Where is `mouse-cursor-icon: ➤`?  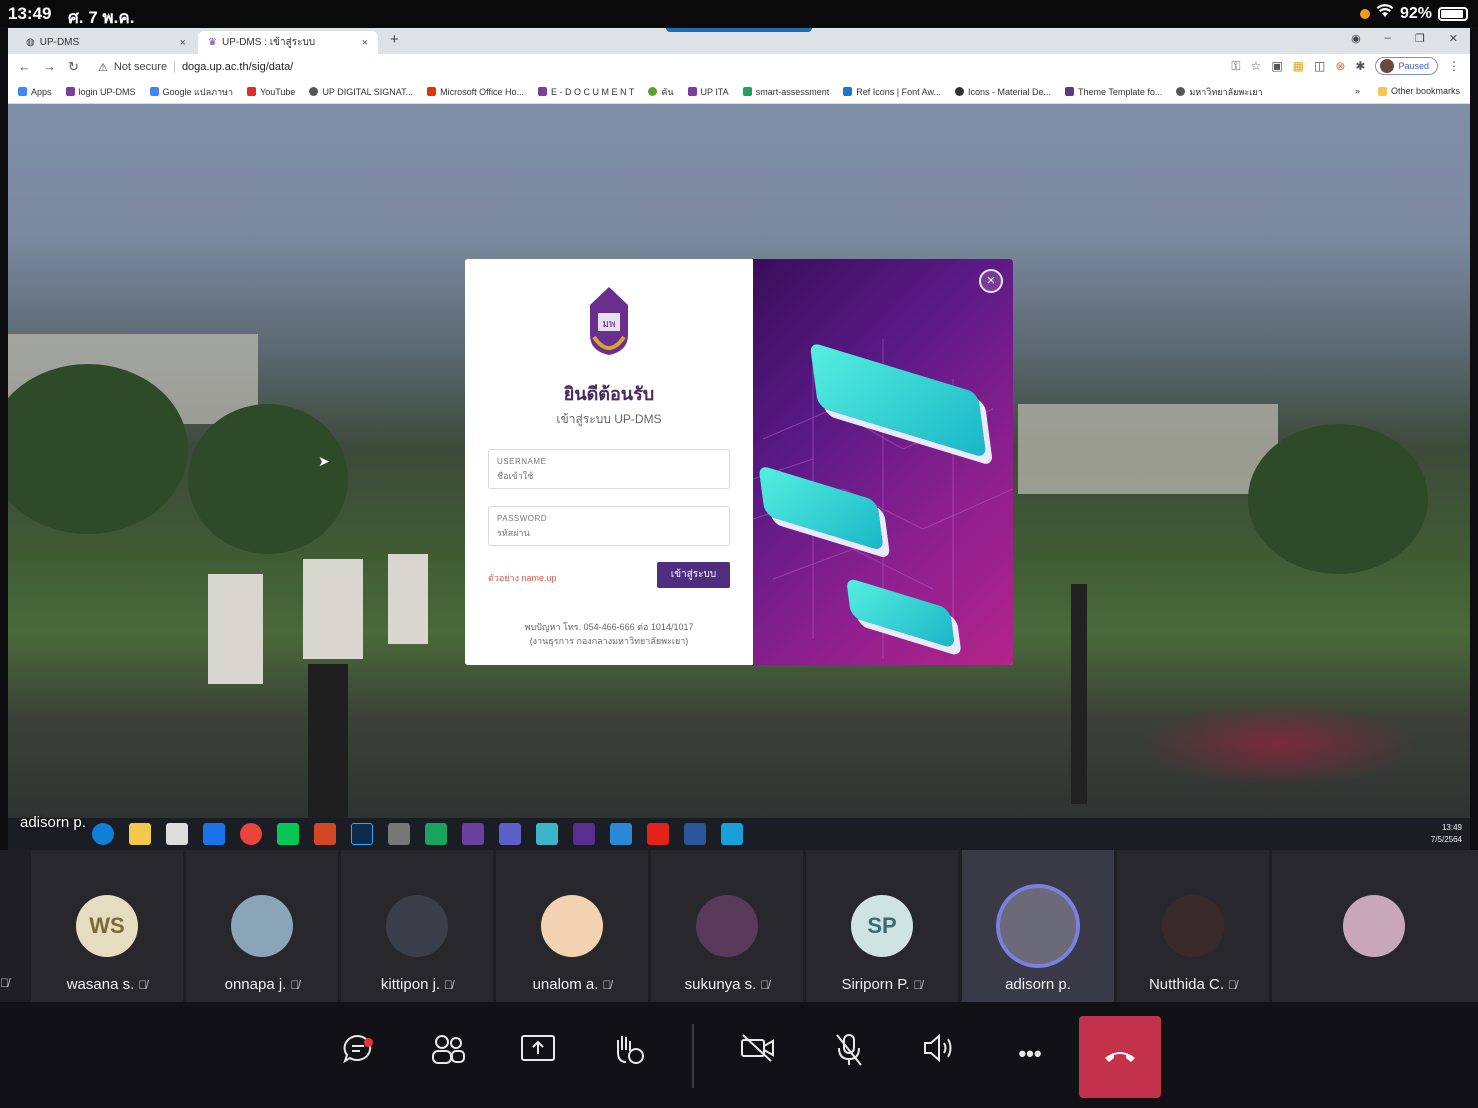 mouse-cursor-icon: ➤ is located at coordinates (324, 461).